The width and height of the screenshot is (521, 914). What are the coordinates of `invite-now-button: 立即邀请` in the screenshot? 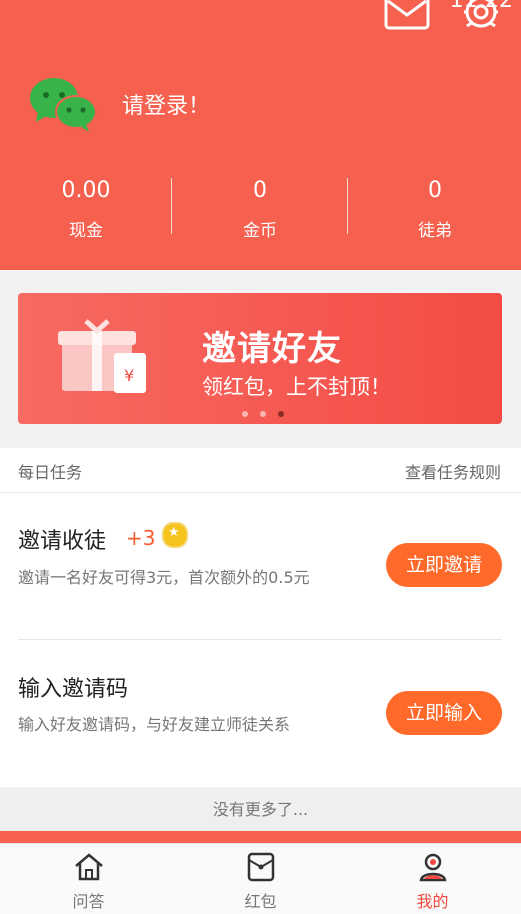 It's located at (444, 565).